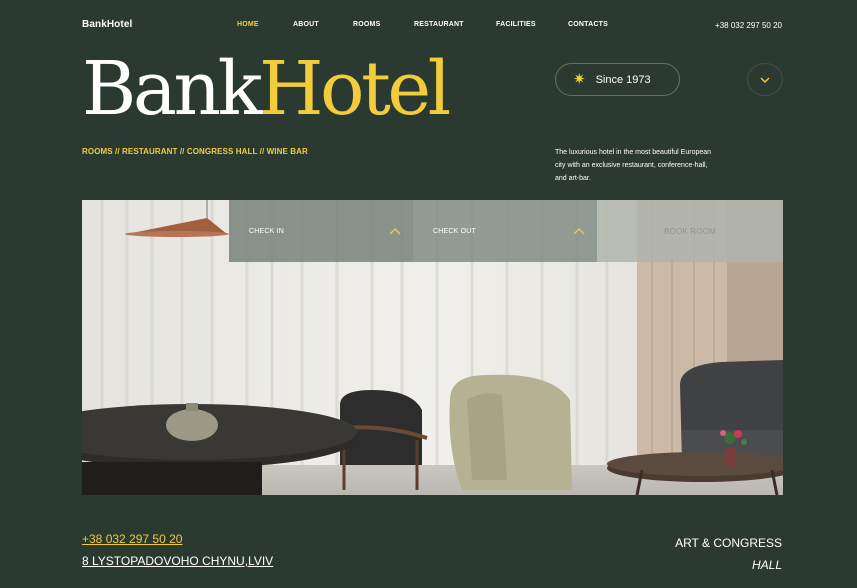 The width and height of the screenshot is (857, 588). I want to click on footer-right-line2: HALL, so click(766, 565).